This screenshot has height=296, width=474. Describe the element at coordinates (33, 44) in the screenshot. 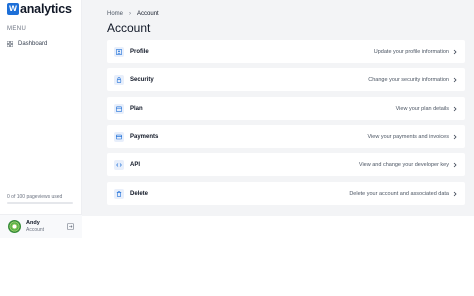

I see `sidebar-item-label: Dashboard` at that location.